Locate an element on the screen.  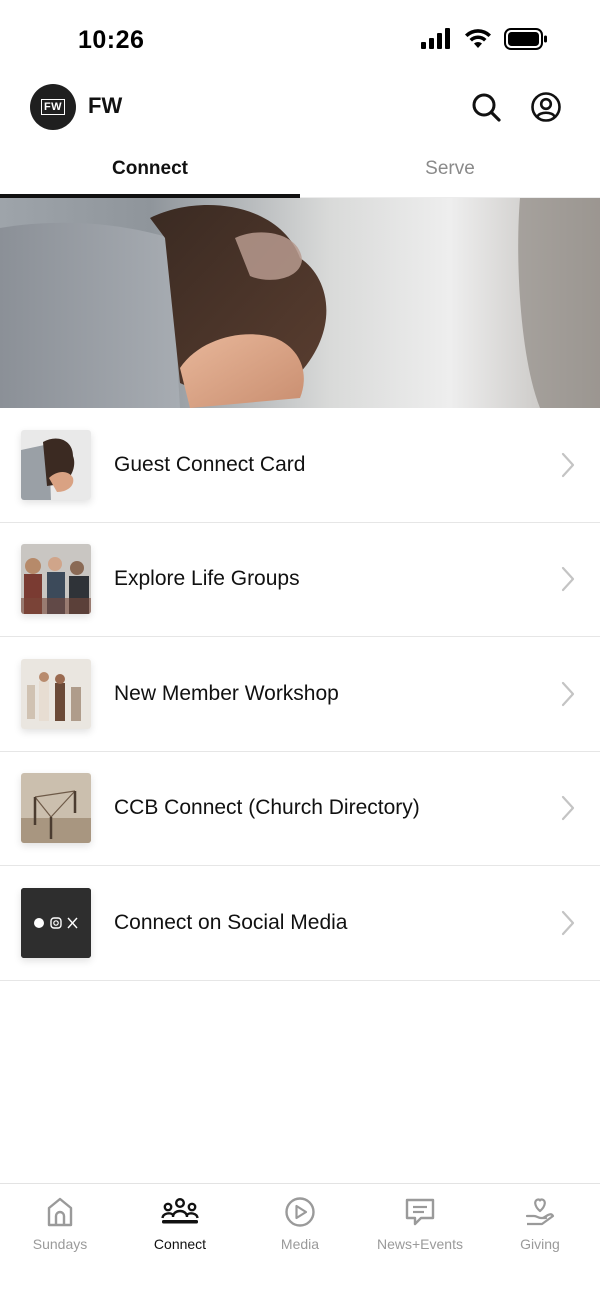
nav-label: News+Events is located at coordinates (420, 1244).